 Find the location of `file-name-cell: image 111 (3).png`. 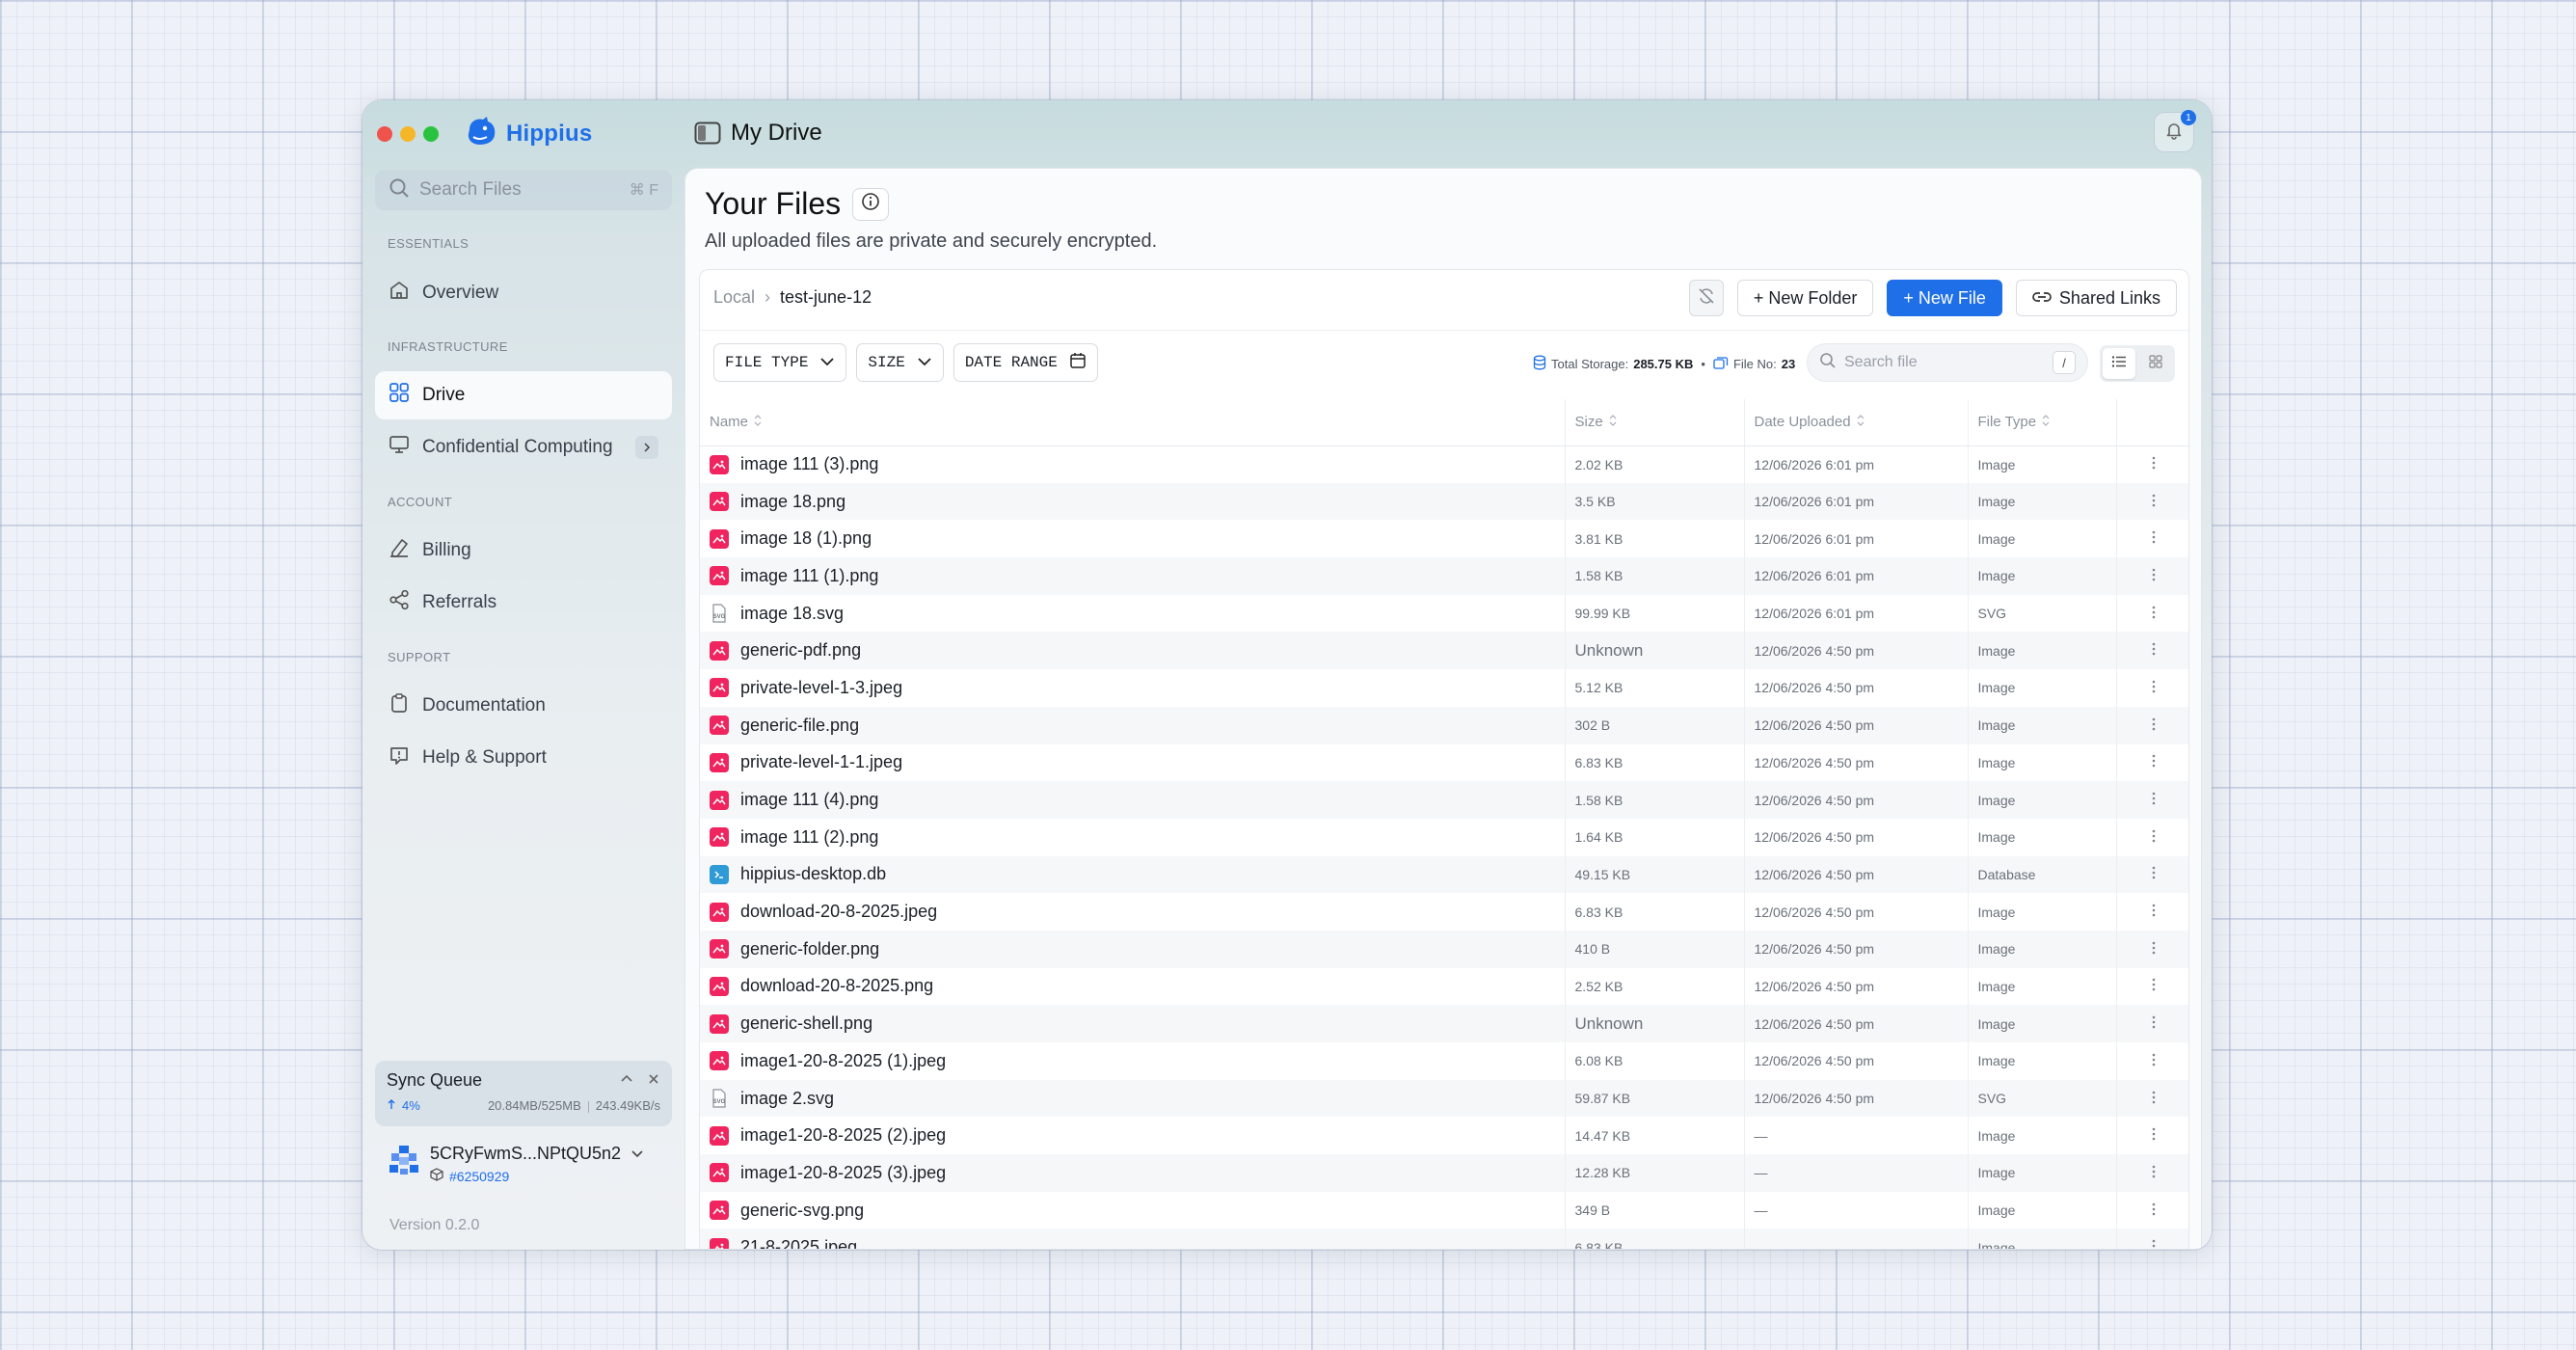

file-name-cell: image 111 (3).png is located at coordinates (1133, 464).